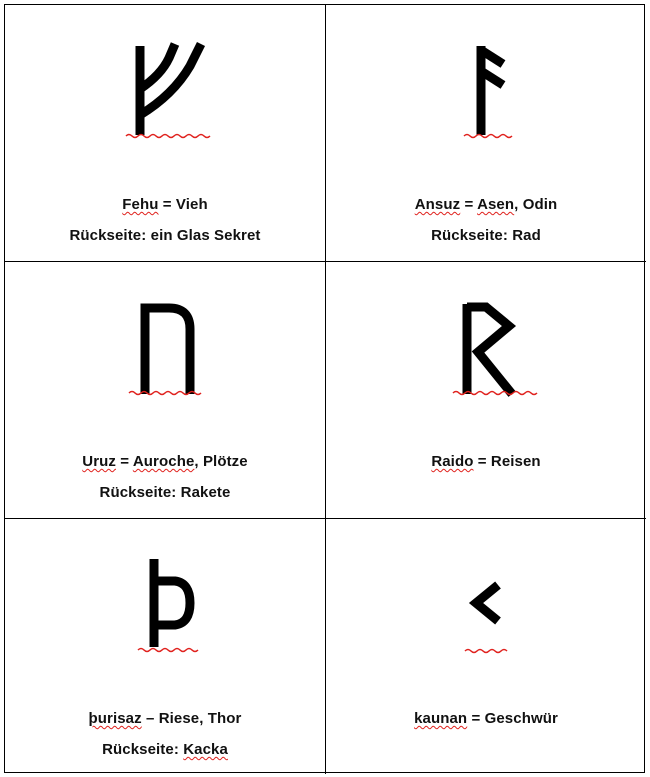 The image size is (650, 777). I want to click on rune-meaning: Reisen, so click(515, 461).